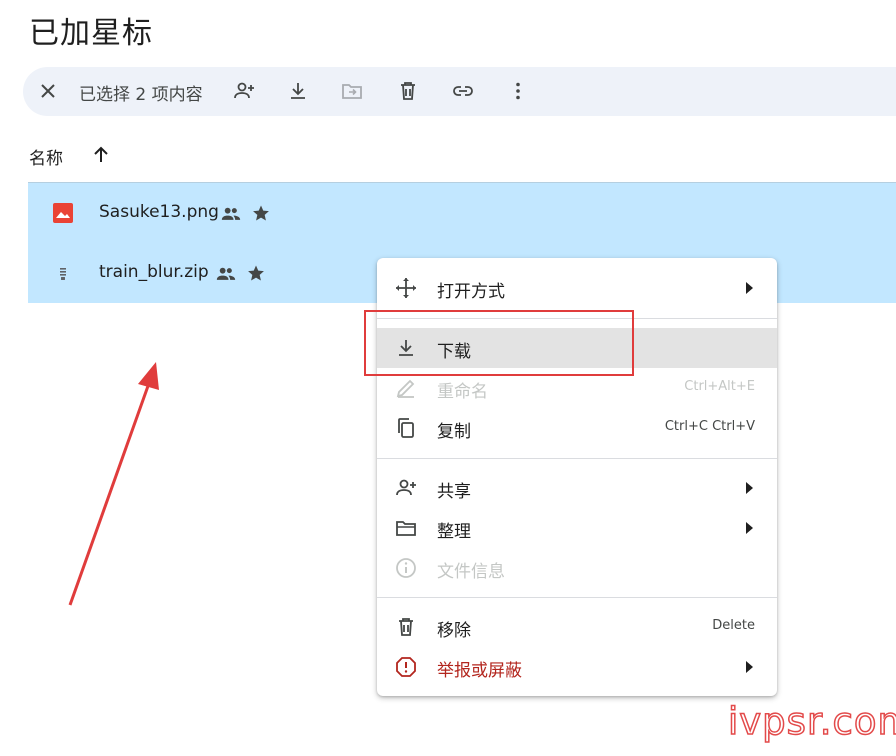 This screenshot has height=756, width=896. I want to click on download-button, so click(298, 91).